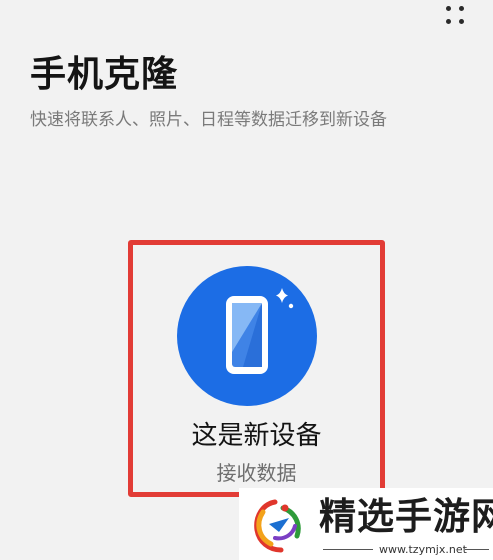  Describe the element at coordinates (104, 74) in the screenshot. I see `page-title: 手机克隆` at that location.